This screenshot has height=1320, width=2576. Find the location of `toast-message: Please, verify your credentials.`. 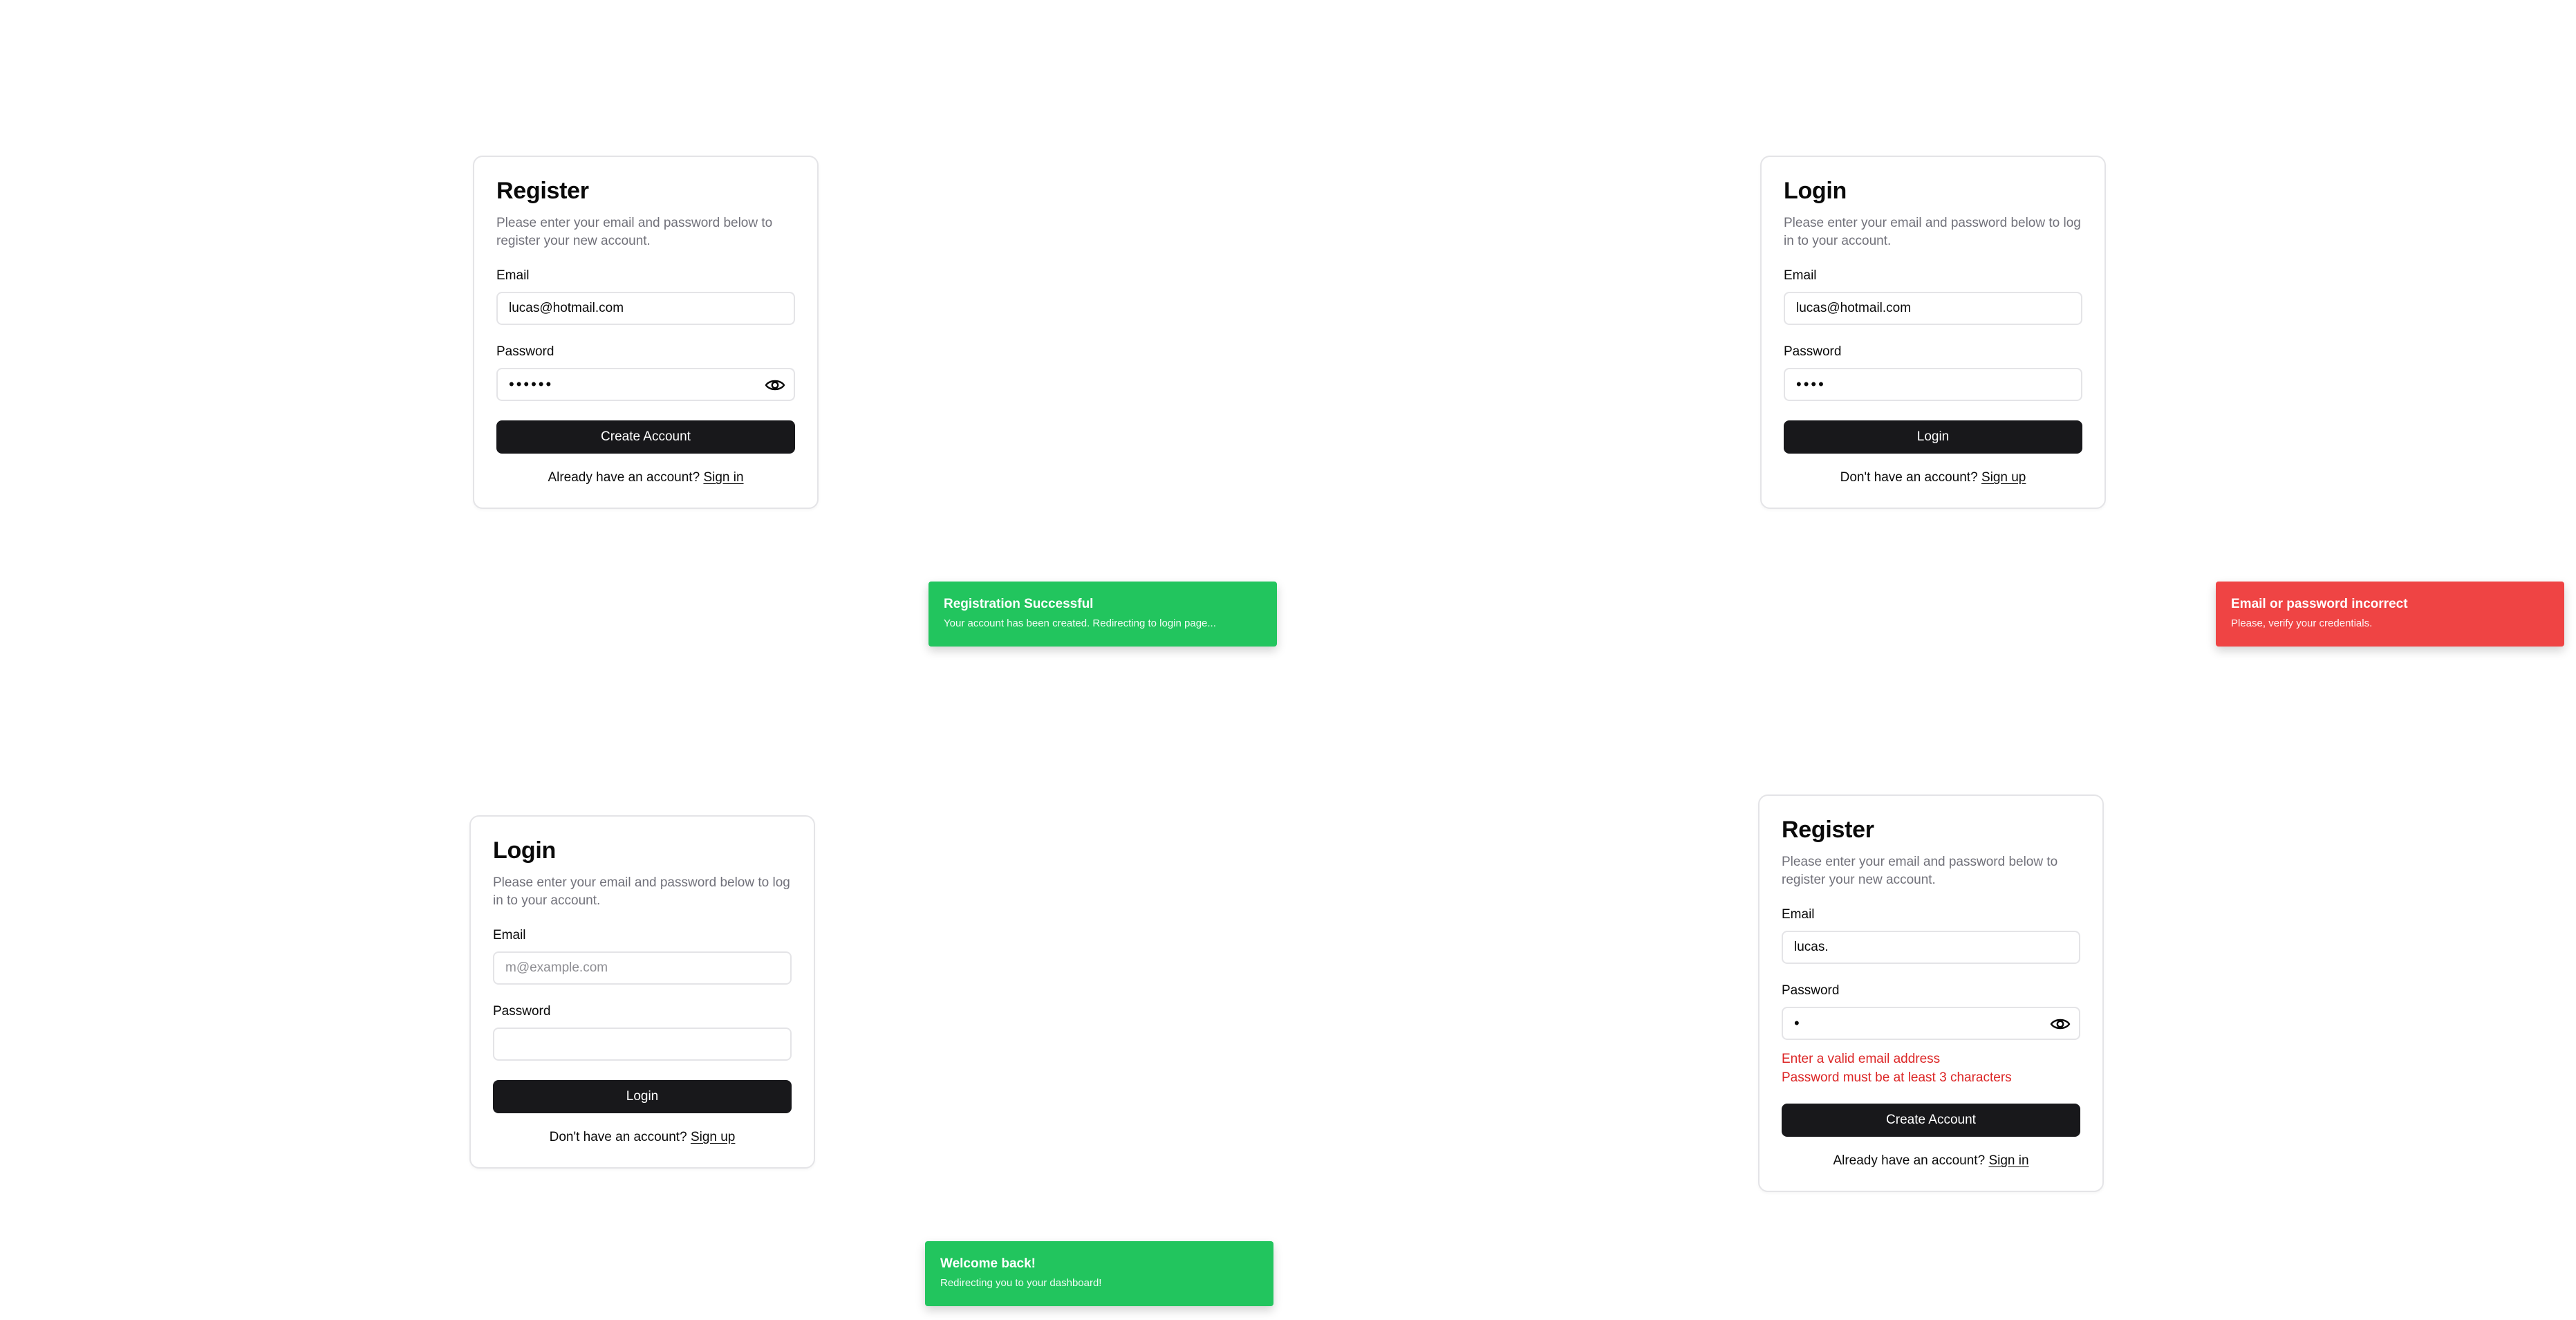

toast-message: Please, verify your credentials. is located at coordinates (2302, 623).